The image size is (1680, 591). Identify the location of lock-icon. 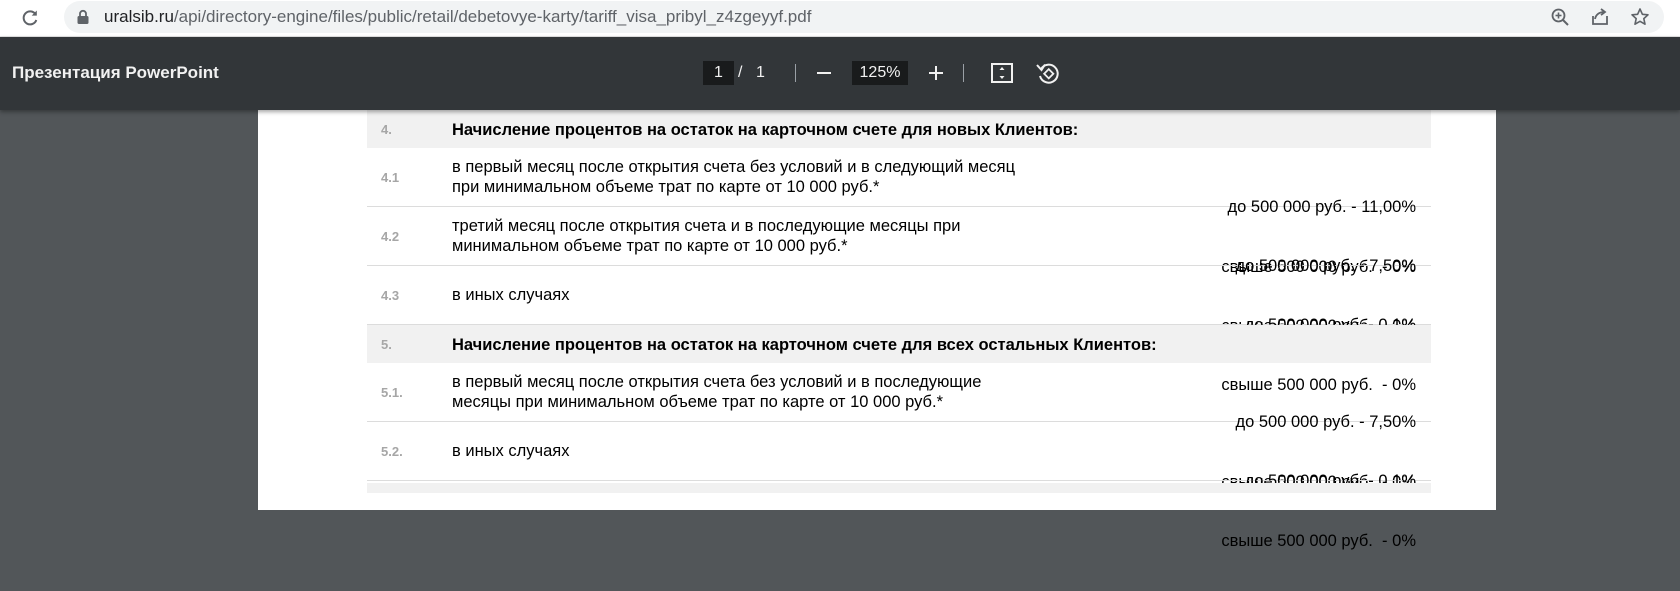
(83, 17).